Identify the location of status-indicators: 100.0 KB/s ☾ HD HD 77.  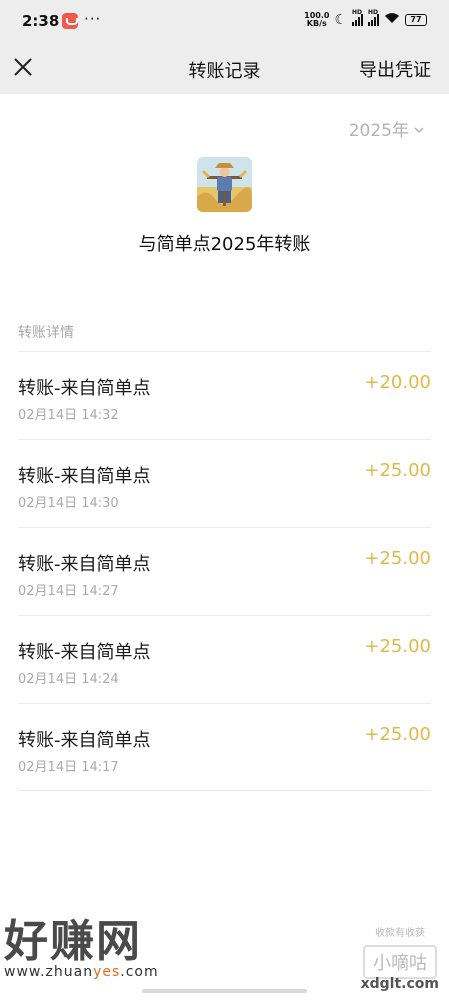
(365, 18).